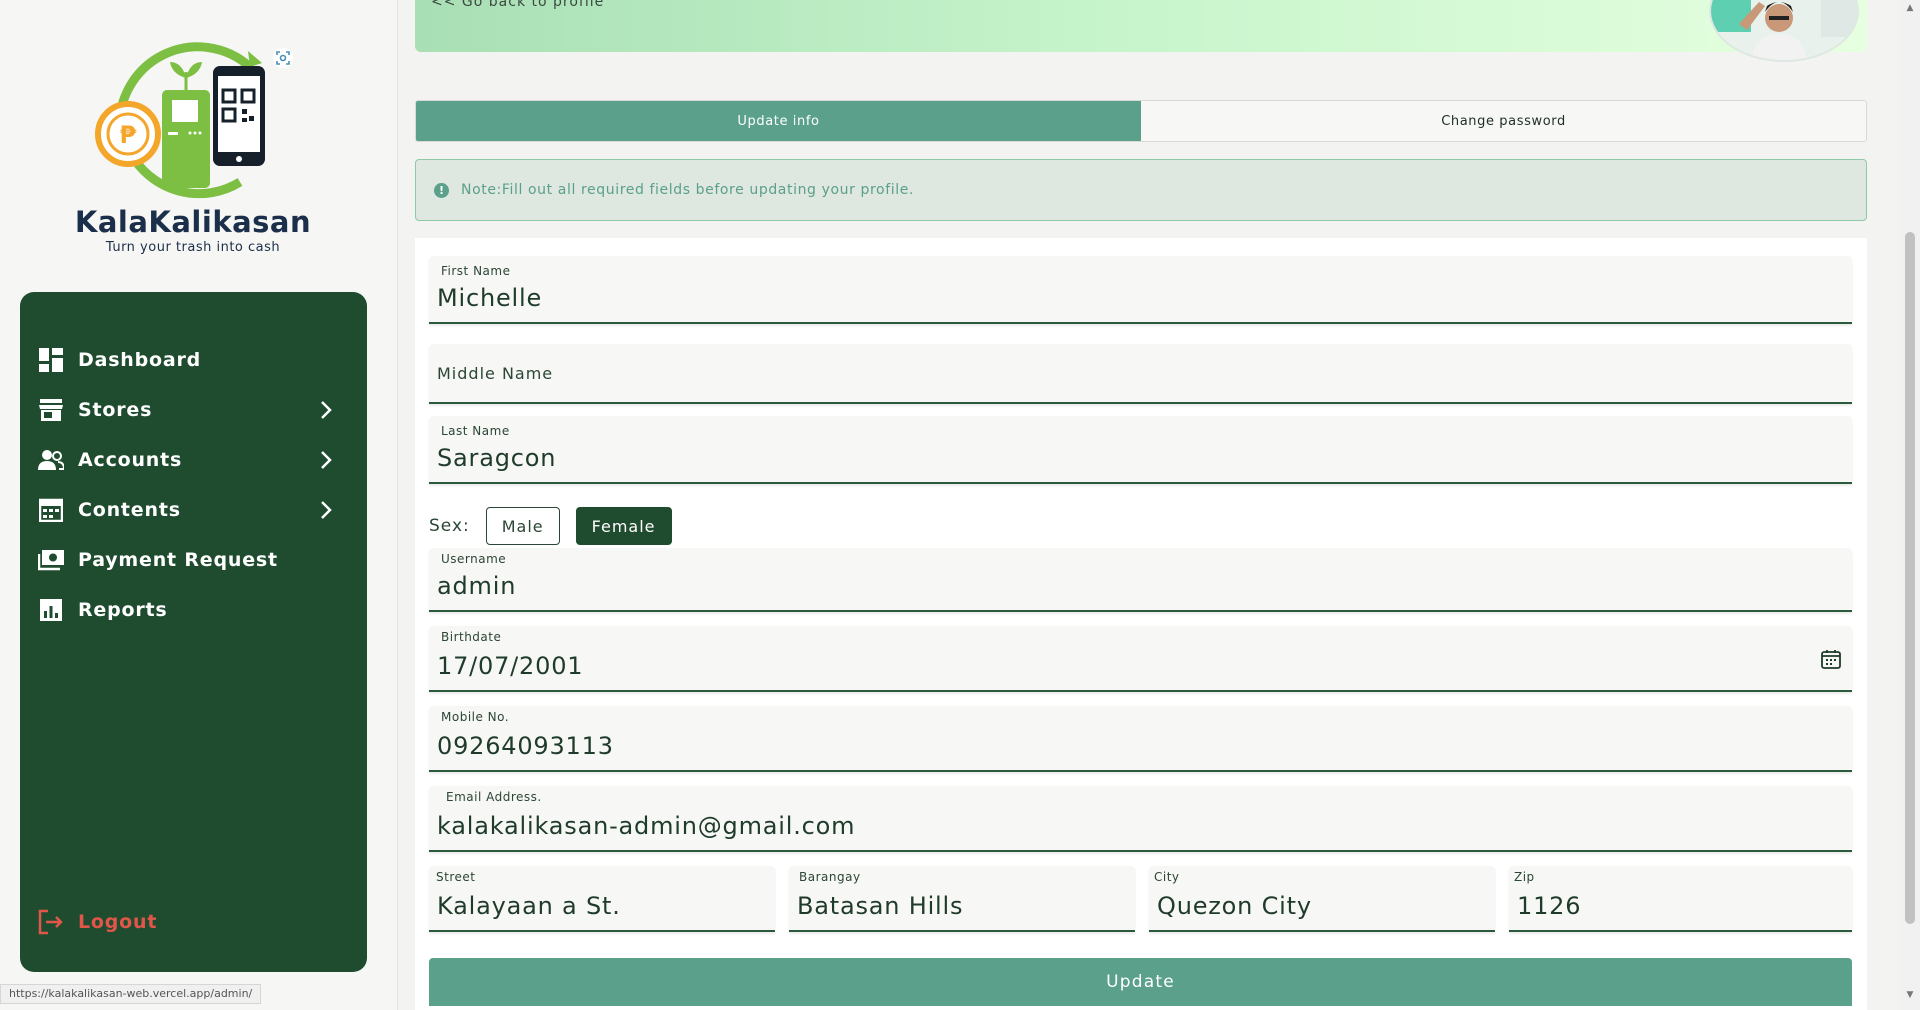  What do you see at coordinates (830, 877) in the screenshot?
I see `barangay-label: Barangay` at bounding box center [830, 877].